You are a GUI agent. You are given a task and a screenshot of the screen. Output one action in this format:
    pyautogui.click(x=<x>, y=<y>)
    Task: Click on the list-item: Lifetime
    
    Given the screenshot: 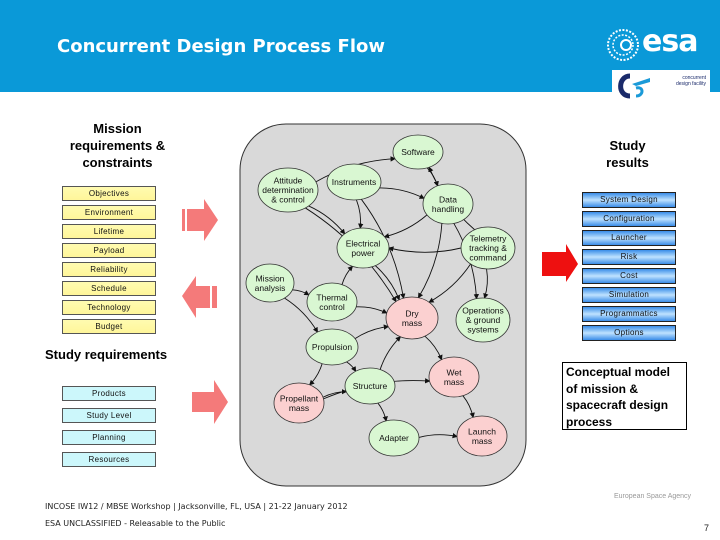 What is the action you would take?
    pyautogui.click(x=109, y=231)
    